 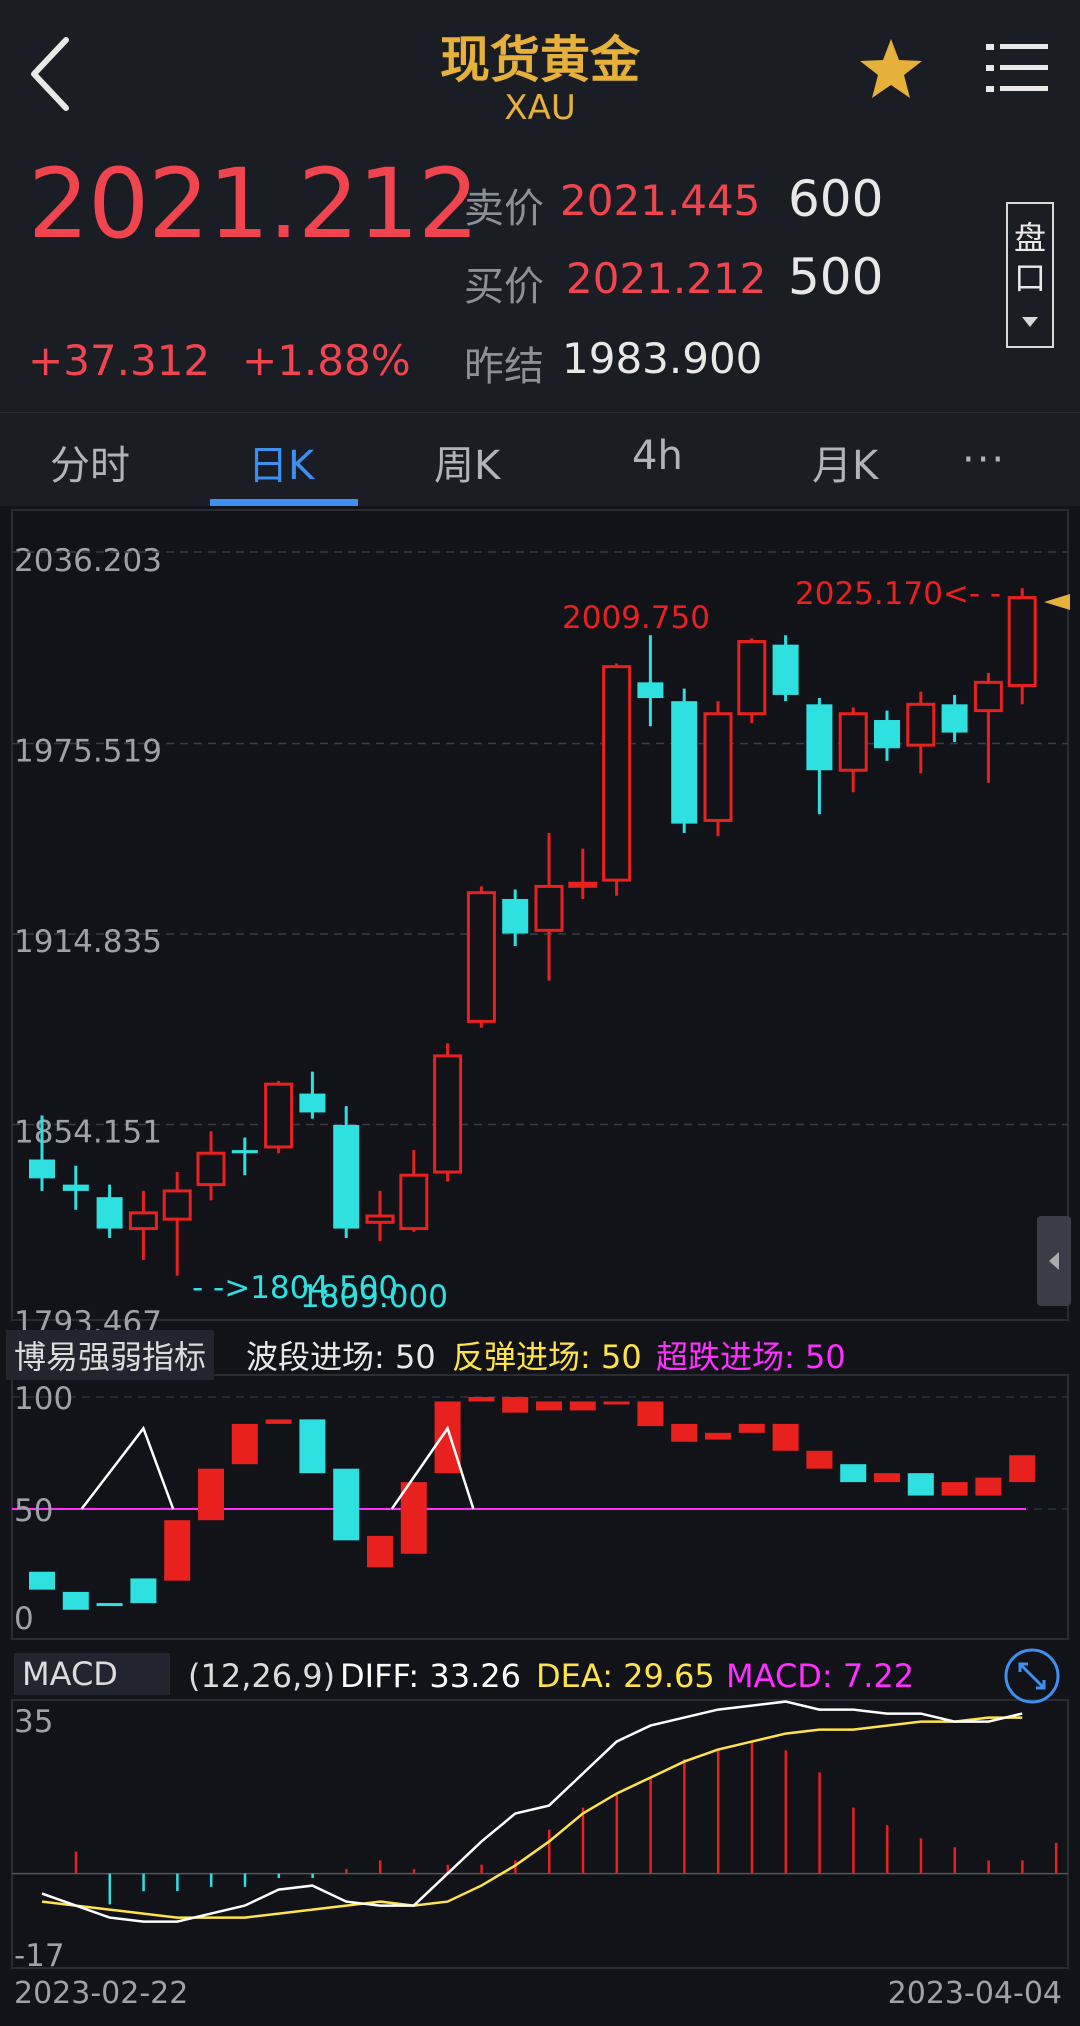 What do you see at coordinates (1029, 238) in the screenshot?
I see `order-book-label-1: 盘` at bounding box center [1029, 238].